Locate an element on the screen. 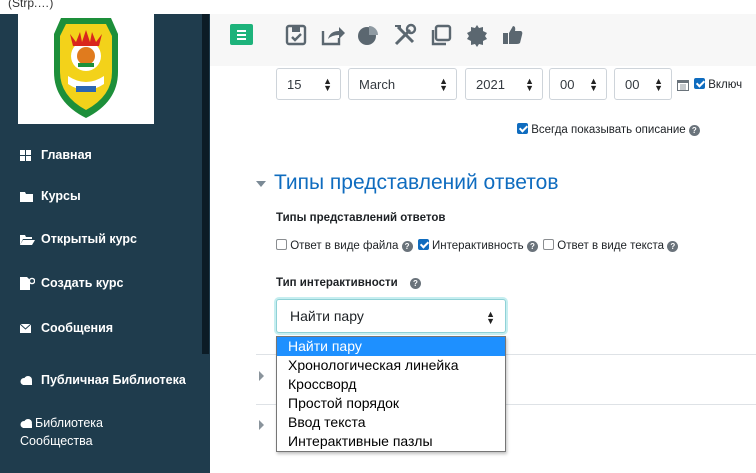 This screenshot has width=756, height=473. badge-icon is located at coordinates (477, 35).